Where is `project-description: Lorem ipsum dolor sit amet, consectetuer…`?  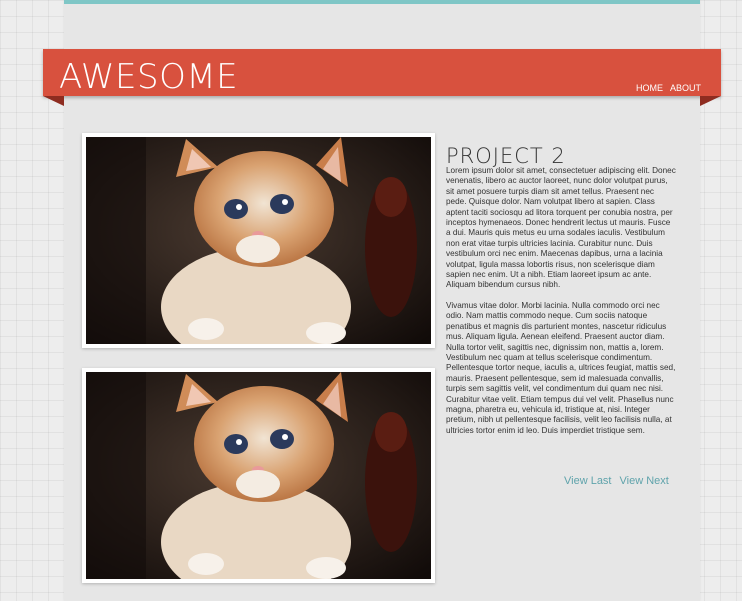 project-description: Lorem ipsum dolor sit amet, consectetuer… is located at coordinates (561, 306).